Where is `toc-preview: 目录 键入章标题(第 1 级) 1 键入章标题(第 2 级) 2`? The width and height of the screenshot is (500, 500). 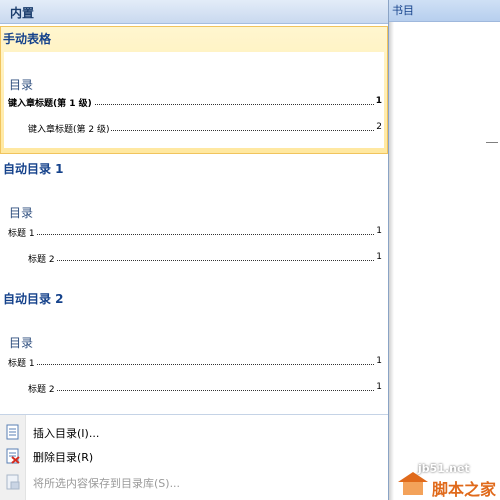 toc-preview: 目录 键入章标题(第 1 级) 1 键入章标题(第 2 级) 2 is located at coordinates (194, 100).